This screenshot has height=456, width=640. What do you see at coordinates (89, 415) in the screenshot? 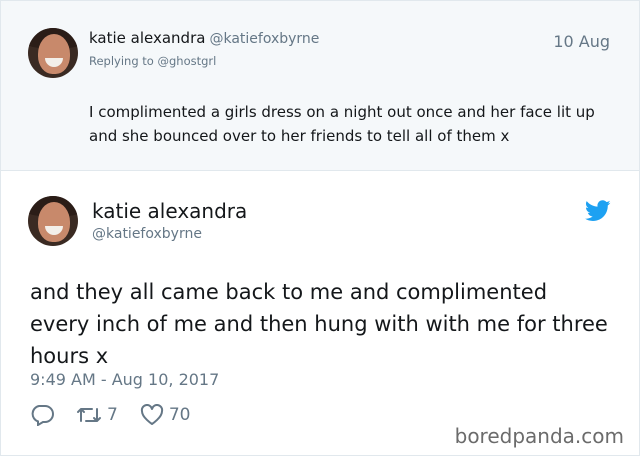
I see `retweet-icon` at bounding box center [89, 415].